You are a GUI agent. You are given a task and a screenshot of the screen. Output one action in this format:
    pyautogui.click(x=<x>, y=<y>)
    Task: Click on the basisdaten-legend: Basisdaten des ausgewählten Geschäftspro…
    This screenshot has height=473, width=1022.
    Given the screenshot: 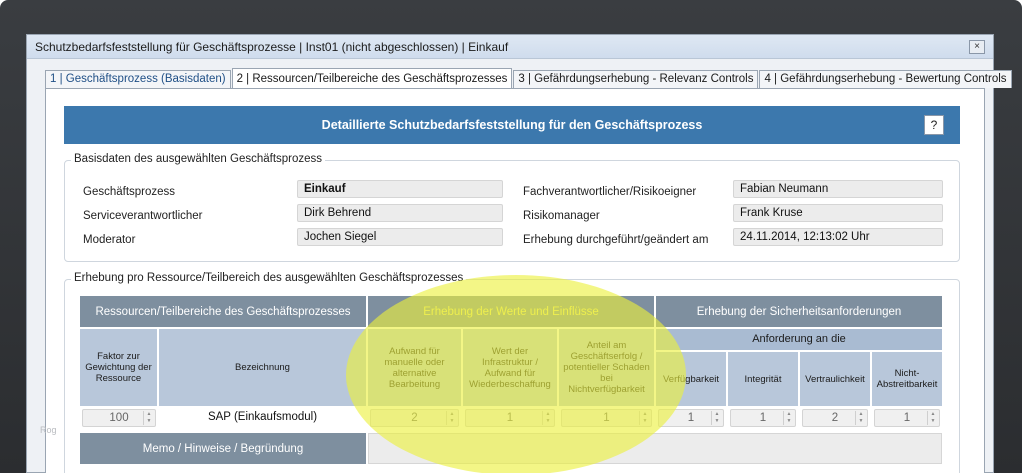 What is the action you would take?
    pyautogui.click(x=198, y=159)
    